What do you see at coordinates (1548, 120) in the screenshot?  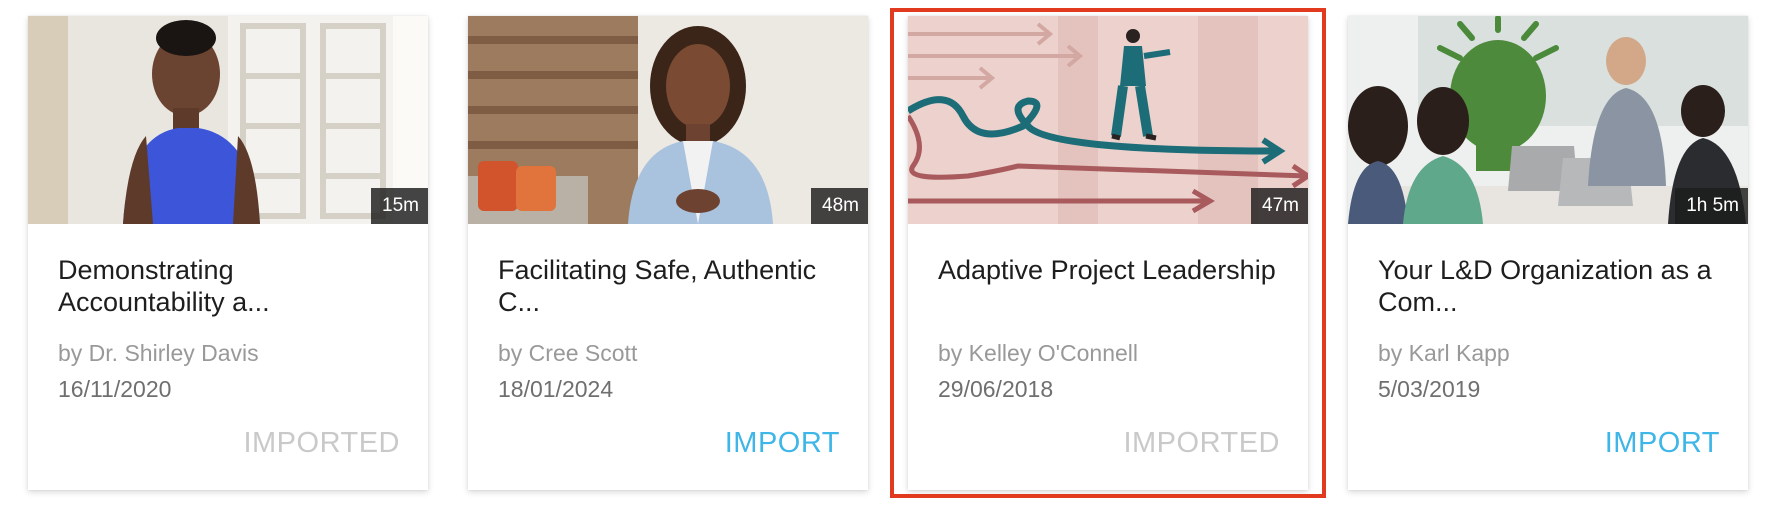 I see `course-thumbnail: 1h 5m` at bounding box center [1548, 120].